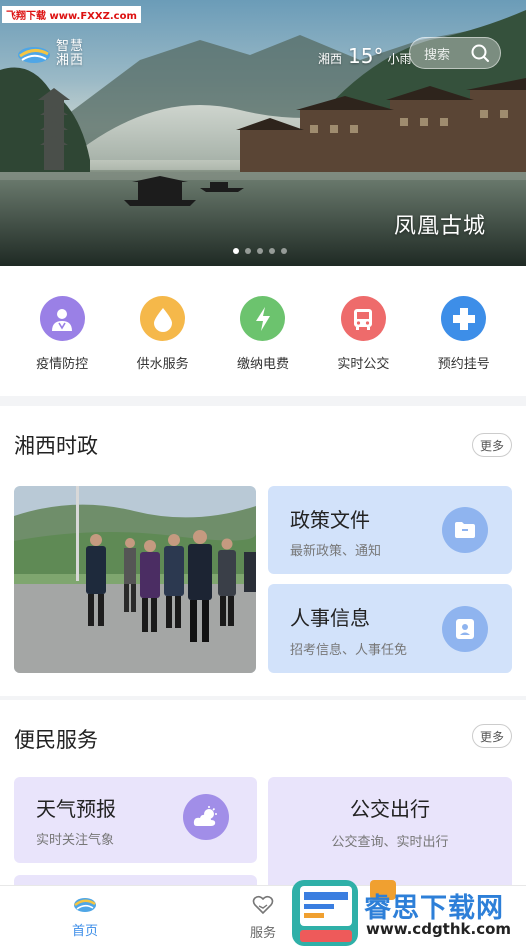  What do you see at coordinates (85, 916) in the screenshot?
I see `nav-home: 首页` at bounding box center [85, 916].